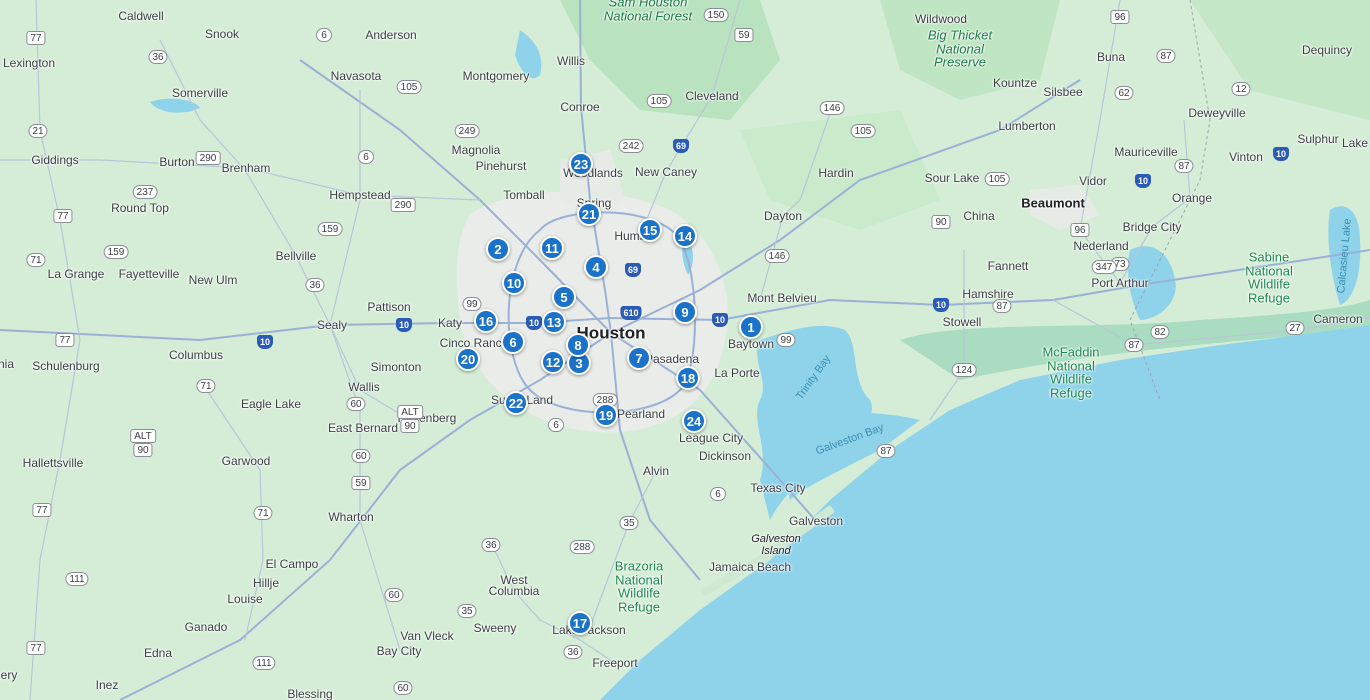 The height and width of the screenshot is (700, 1370). Describe the element at coordinates (143, 436) in the screenshot. I see `us-highway-shield: ALT` at that location.